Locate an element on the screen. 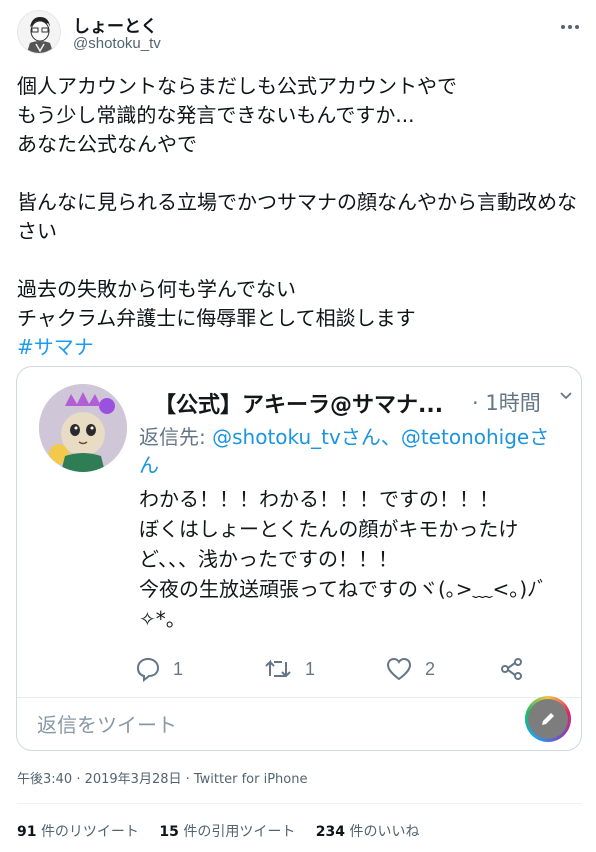 Image resolution: width=596 pixels, height=852 pixels. quoted-timestamp: · 1時間 is located at coordinates (506, 402).